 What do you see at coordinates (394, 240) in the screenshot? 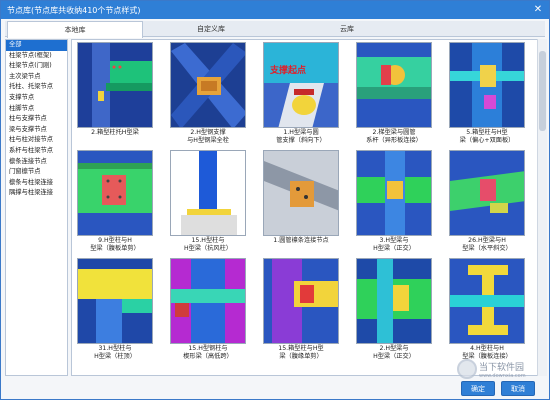
I see `node-caption-line1: 3.H型梁与` at bounding box center [394, 240].